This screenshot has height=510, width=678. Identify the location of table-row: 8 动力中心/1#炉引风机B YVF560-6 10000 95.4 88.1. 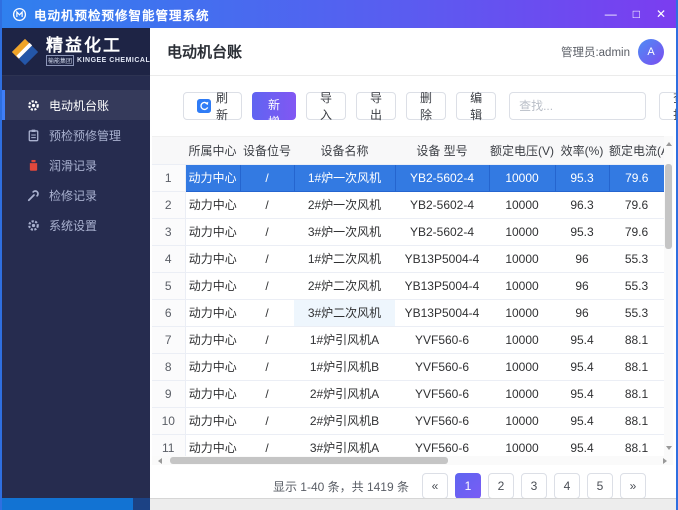
(408, 367).